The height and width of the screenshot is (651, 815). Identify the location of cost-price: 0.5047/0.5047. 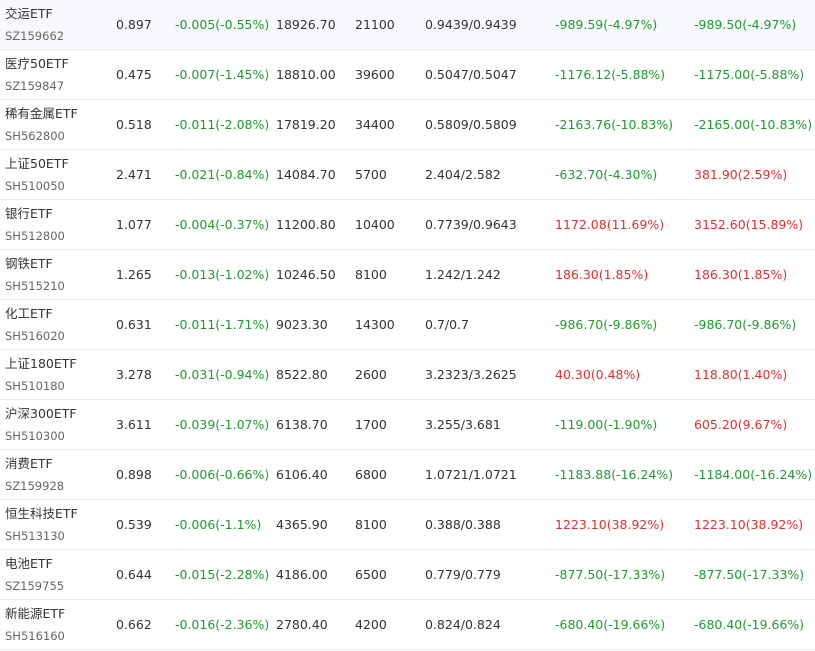
(471, 74).